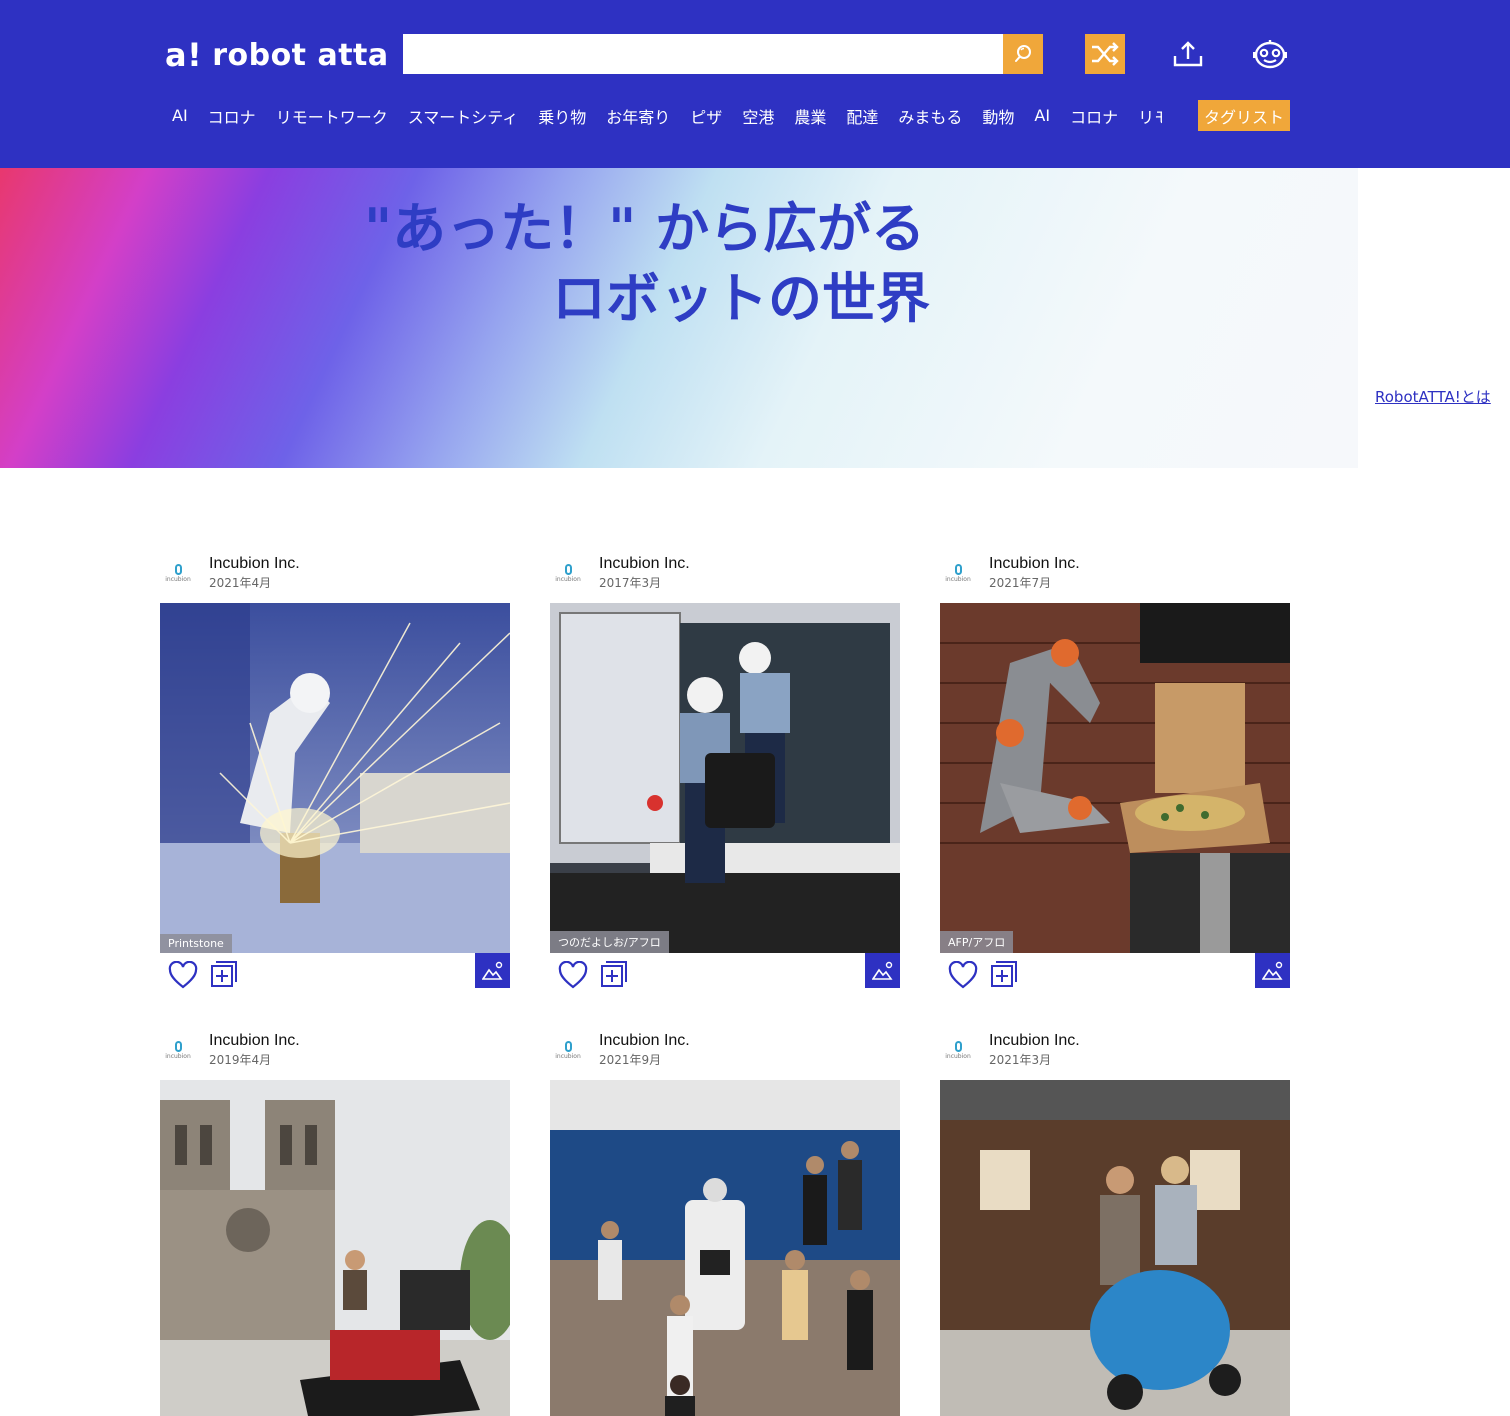 The image size is (1510, 1416). I want to click on photo-card: incubion Incubion Inc. 2019年4月, so click(335, 1222).